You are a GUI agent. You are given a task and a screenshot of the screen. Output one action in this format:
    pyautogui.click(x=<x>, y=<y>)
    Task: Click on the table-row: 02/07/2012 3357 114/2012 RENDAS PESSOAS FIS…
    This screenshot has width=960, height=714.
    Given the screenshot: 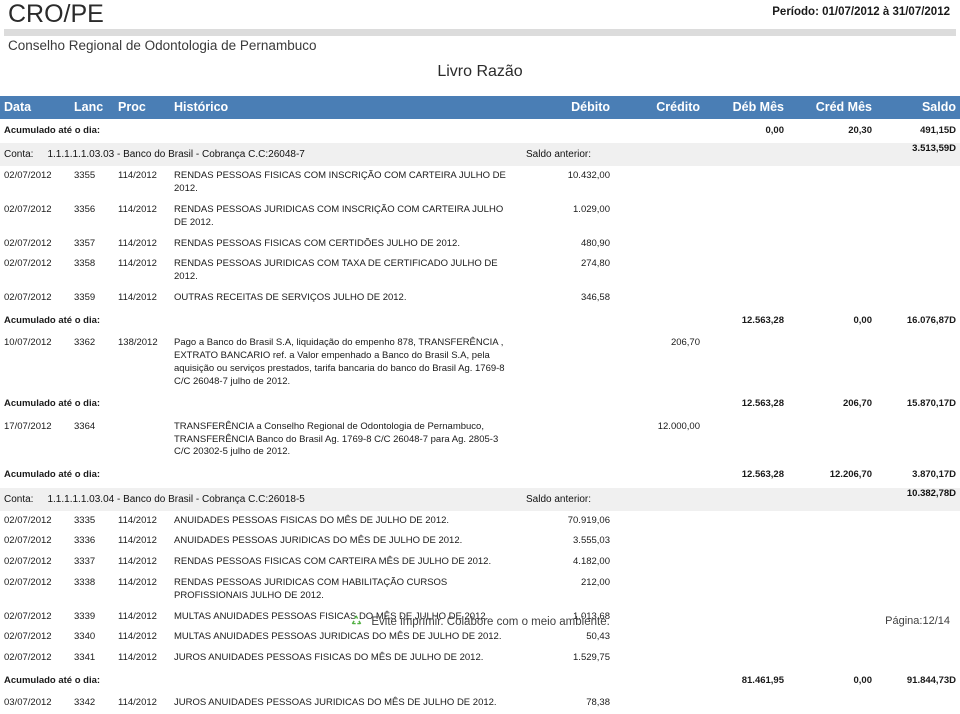 What is the action you would take?
    pyautogui.click(x=480, y=244)
    